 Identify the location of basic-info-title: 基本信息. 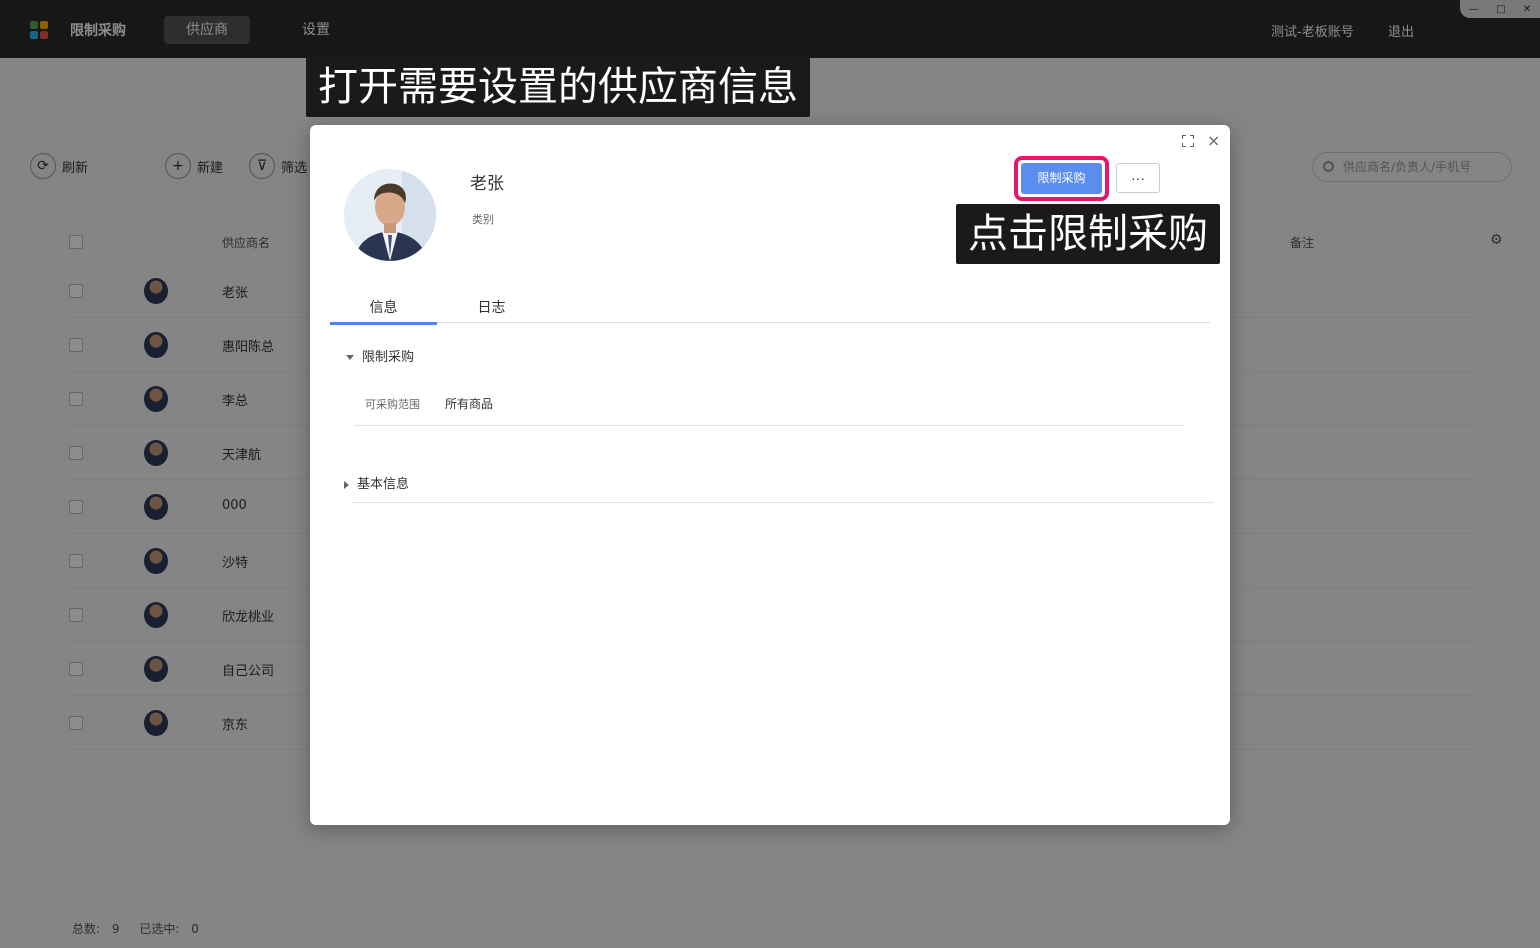
(383, 484).